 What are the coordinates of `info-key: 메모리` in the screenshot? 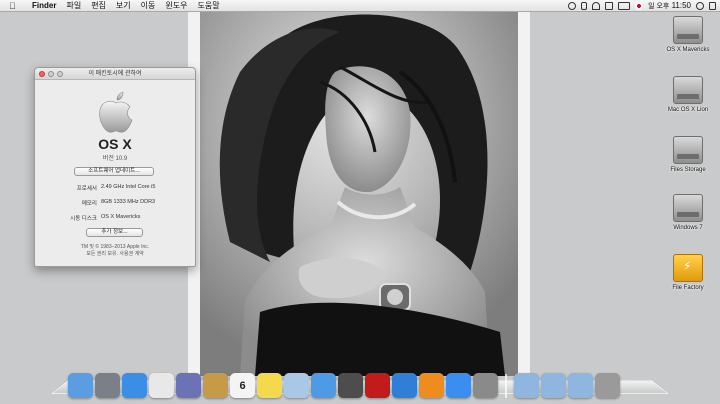 It's located at (89, 204).